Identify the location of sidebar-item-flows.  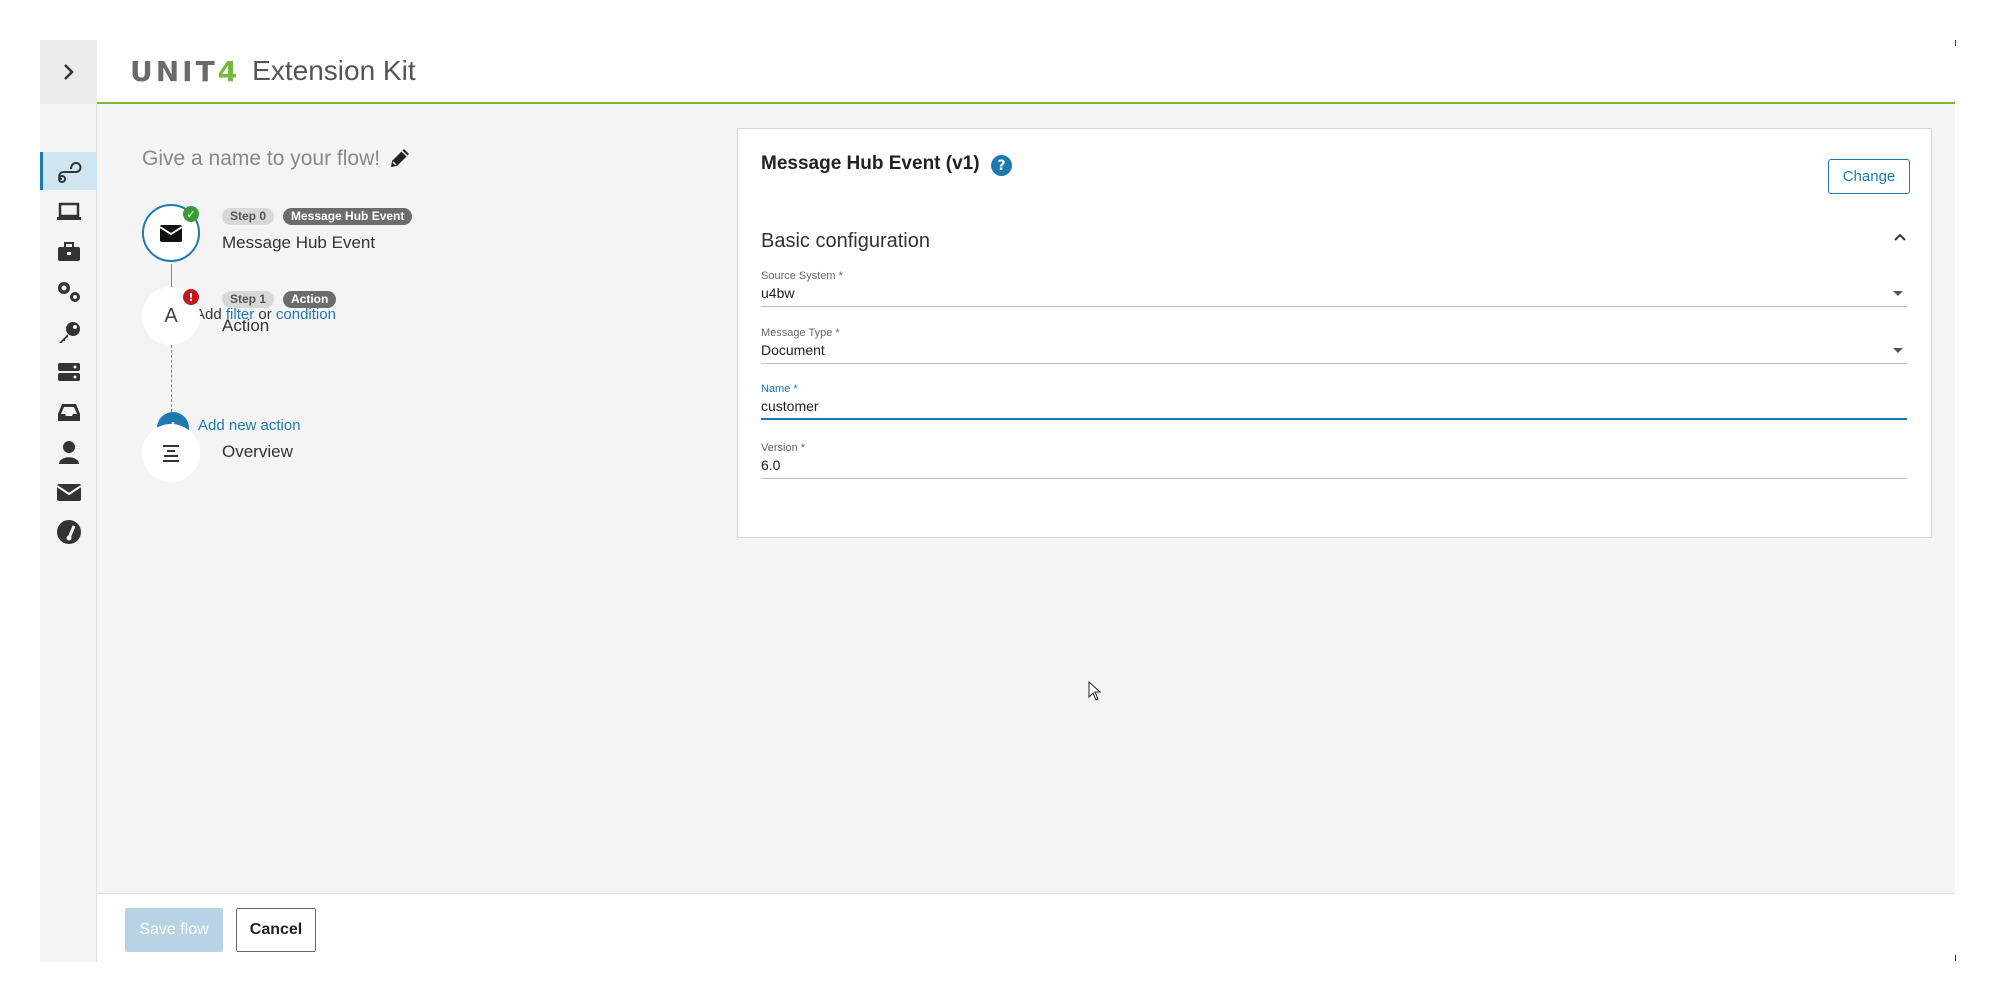
(68, 171).